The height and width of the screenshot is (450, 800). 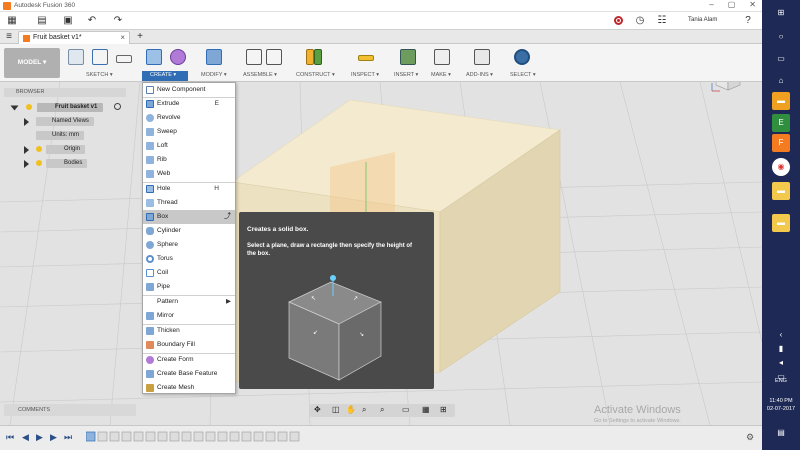 What do you see at coordinates (662, 21) in the screenshot?
I see `notifications-icon: ☷` at bounding box center [662, 21].